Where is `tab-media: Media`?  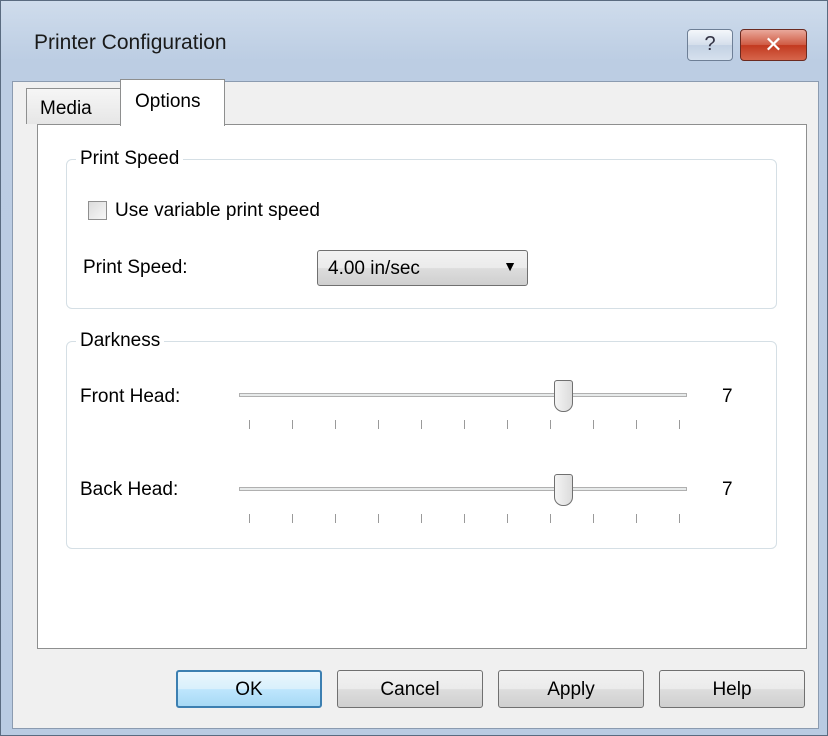 tab-media: Media is located at coordinates (74, 106).